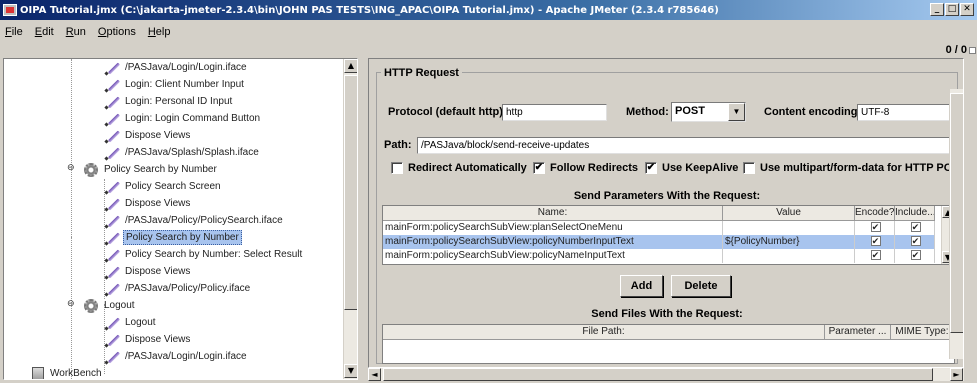 This screenshot has width=977, height=383. I want to click on encoding-input: UTF-8, so click(904, 112).